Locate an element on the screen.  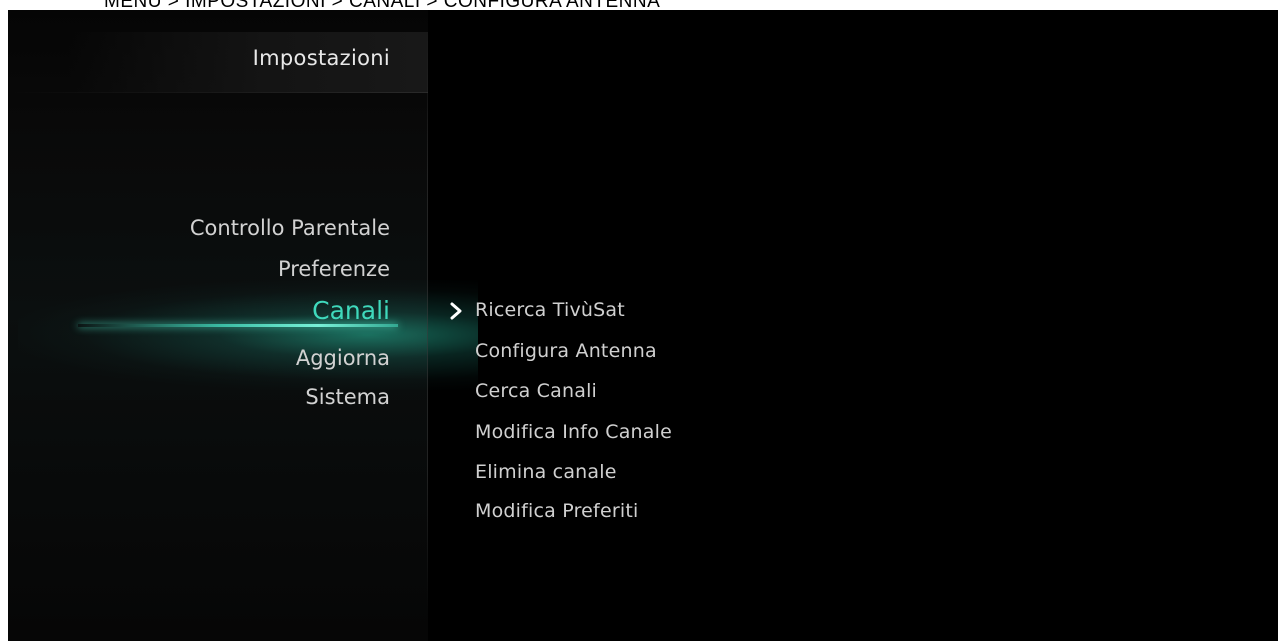
divider is located at coordinates (218, 92).